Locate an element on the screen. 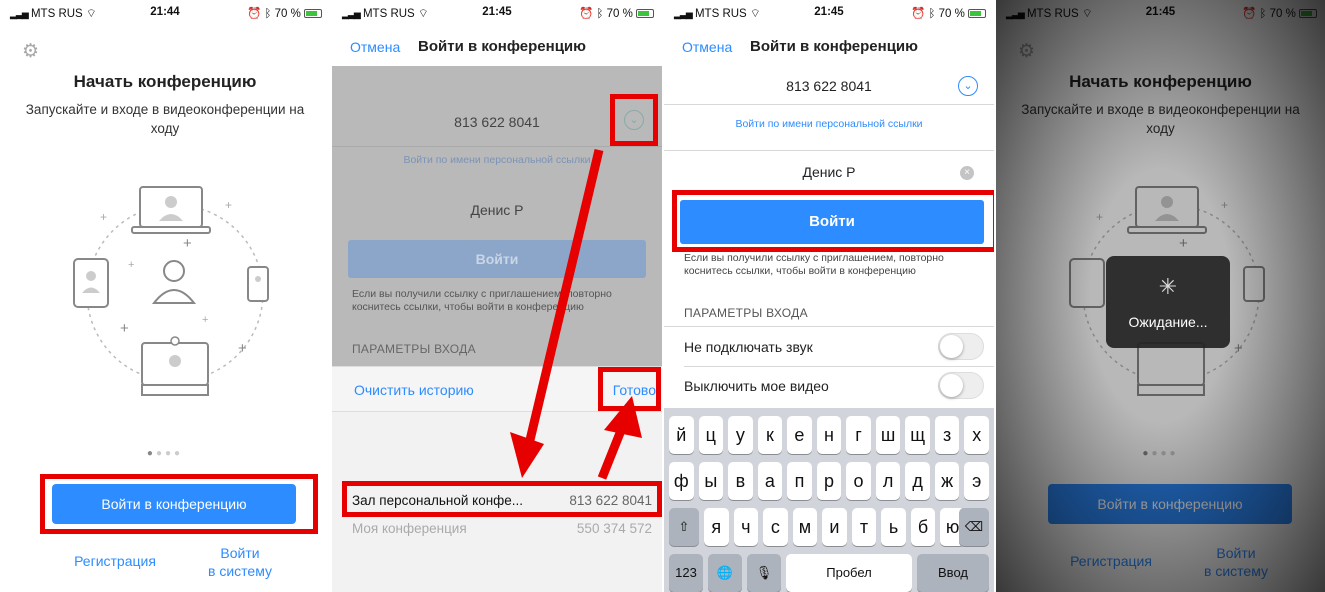  conference-illustration: + + + + + + + is located at coordinates (171, 291).